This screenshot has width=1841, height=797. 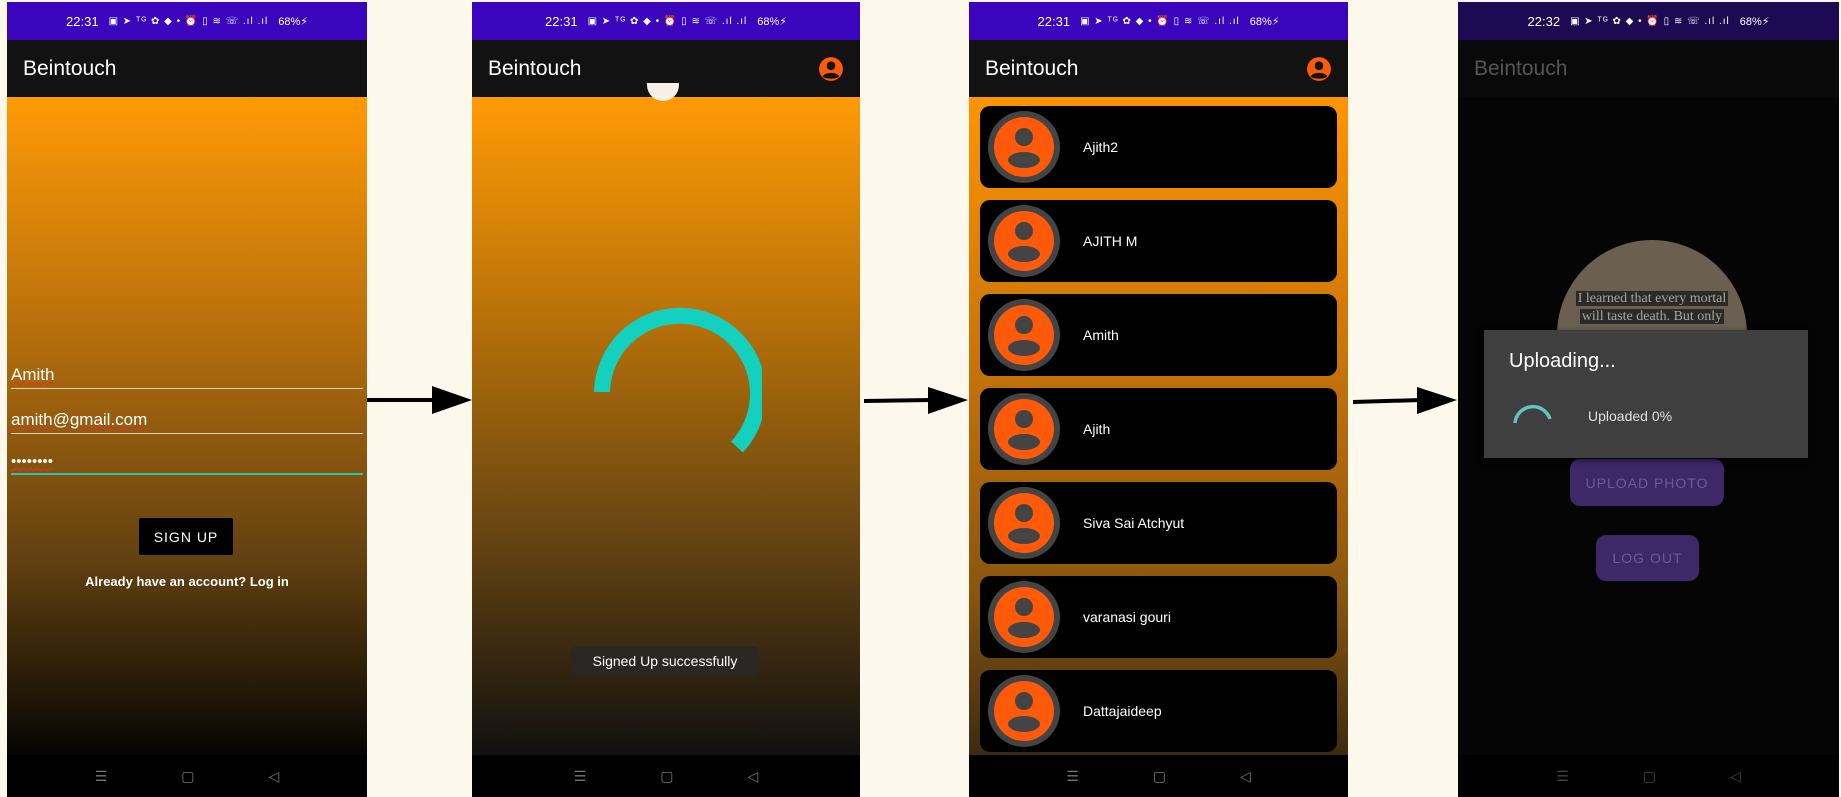 I want to click on user-name: Ajith2, so click(x=1101, y=147).